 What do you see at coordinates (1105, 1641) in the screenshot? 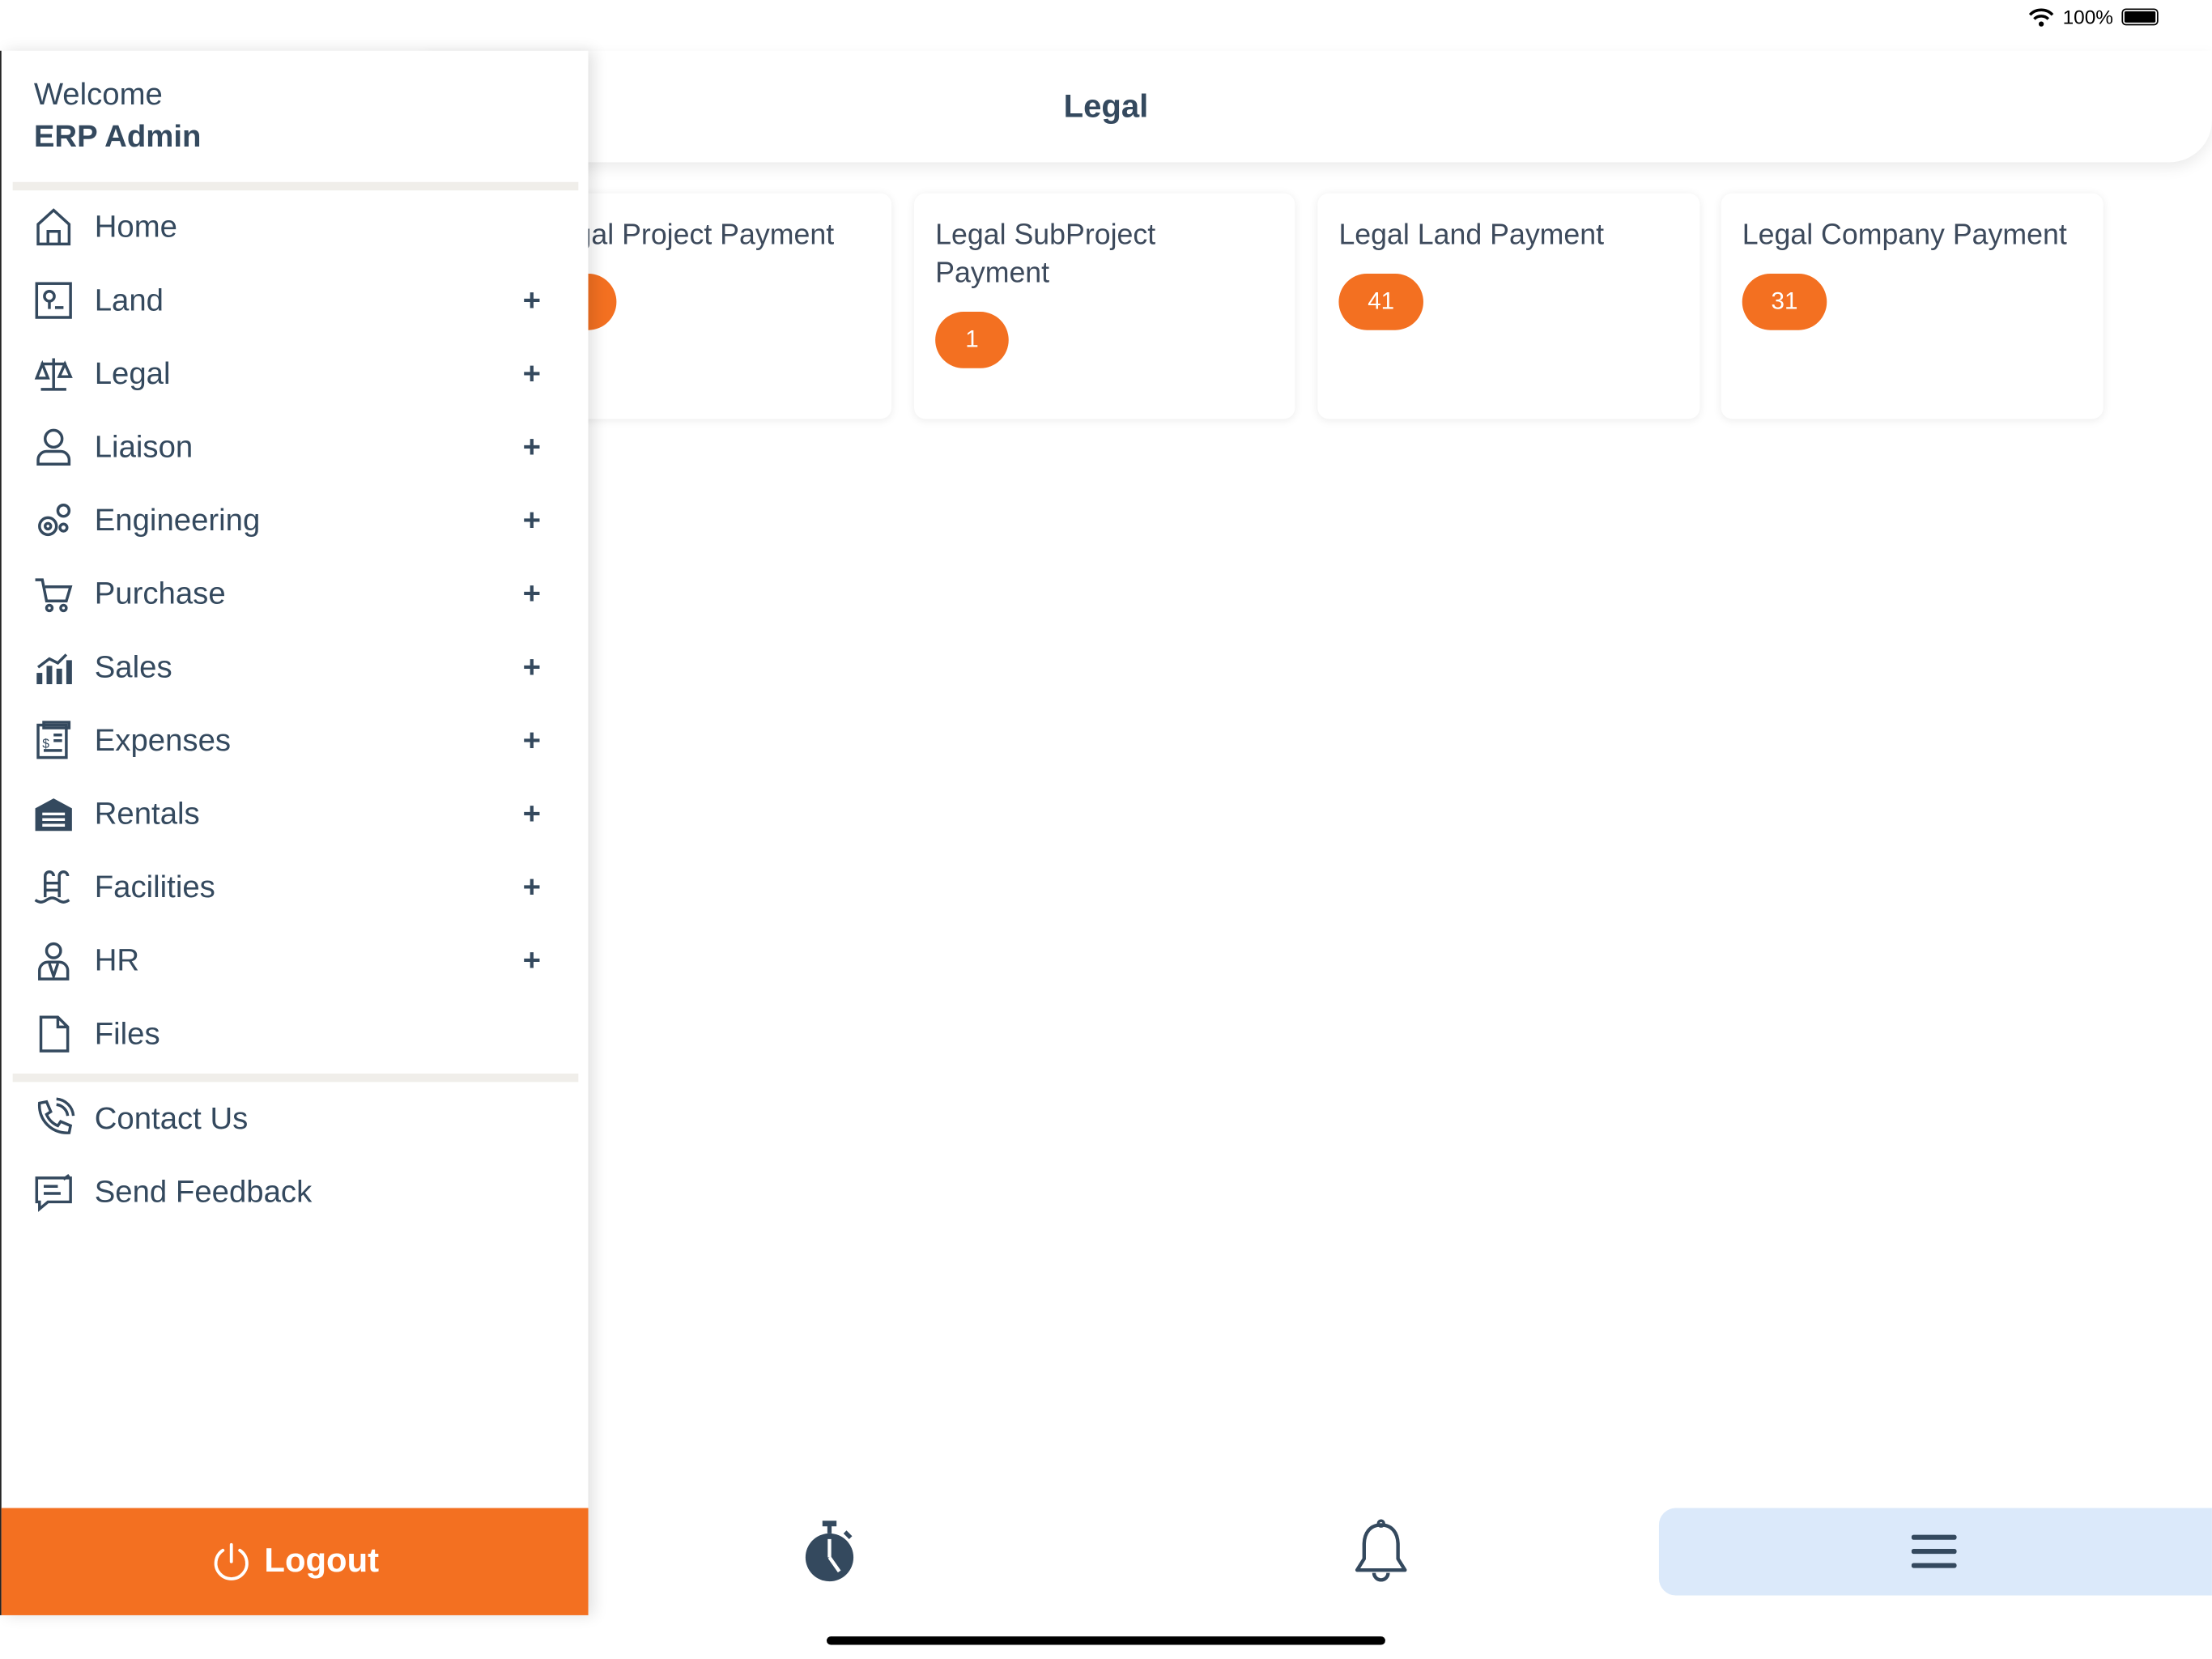
I see `home-indicator` at bounding box center [1105, 1641].